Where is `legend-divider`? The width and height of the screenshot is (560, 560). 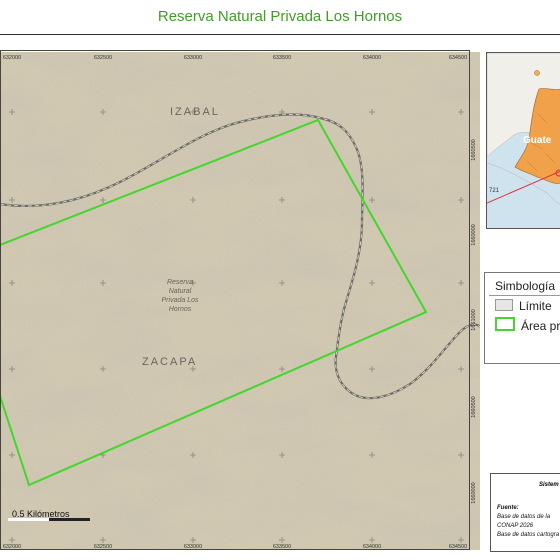
legend-divider is located at coordinates (524, 295).